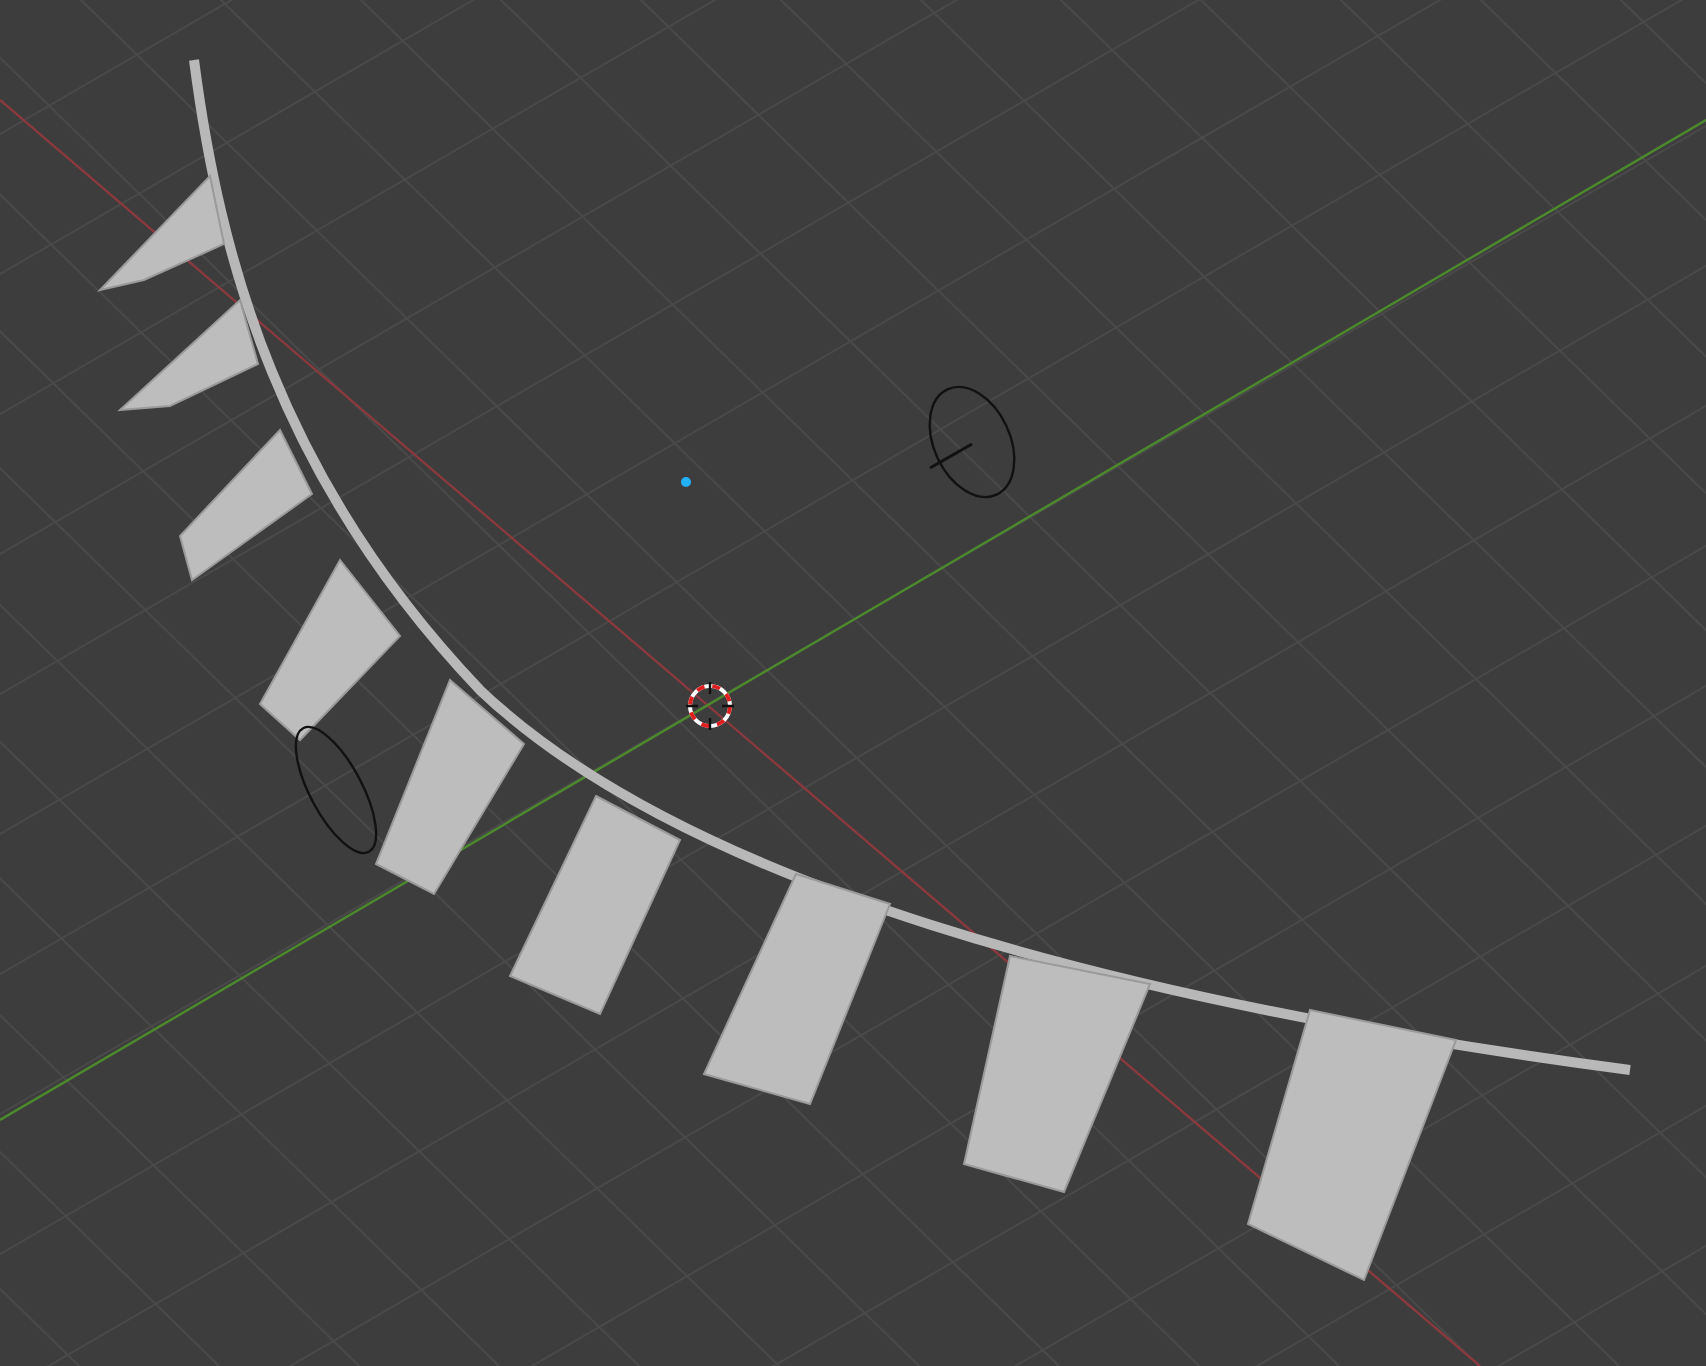  I want to click on cursor-3d-icon, so click(710, 706).